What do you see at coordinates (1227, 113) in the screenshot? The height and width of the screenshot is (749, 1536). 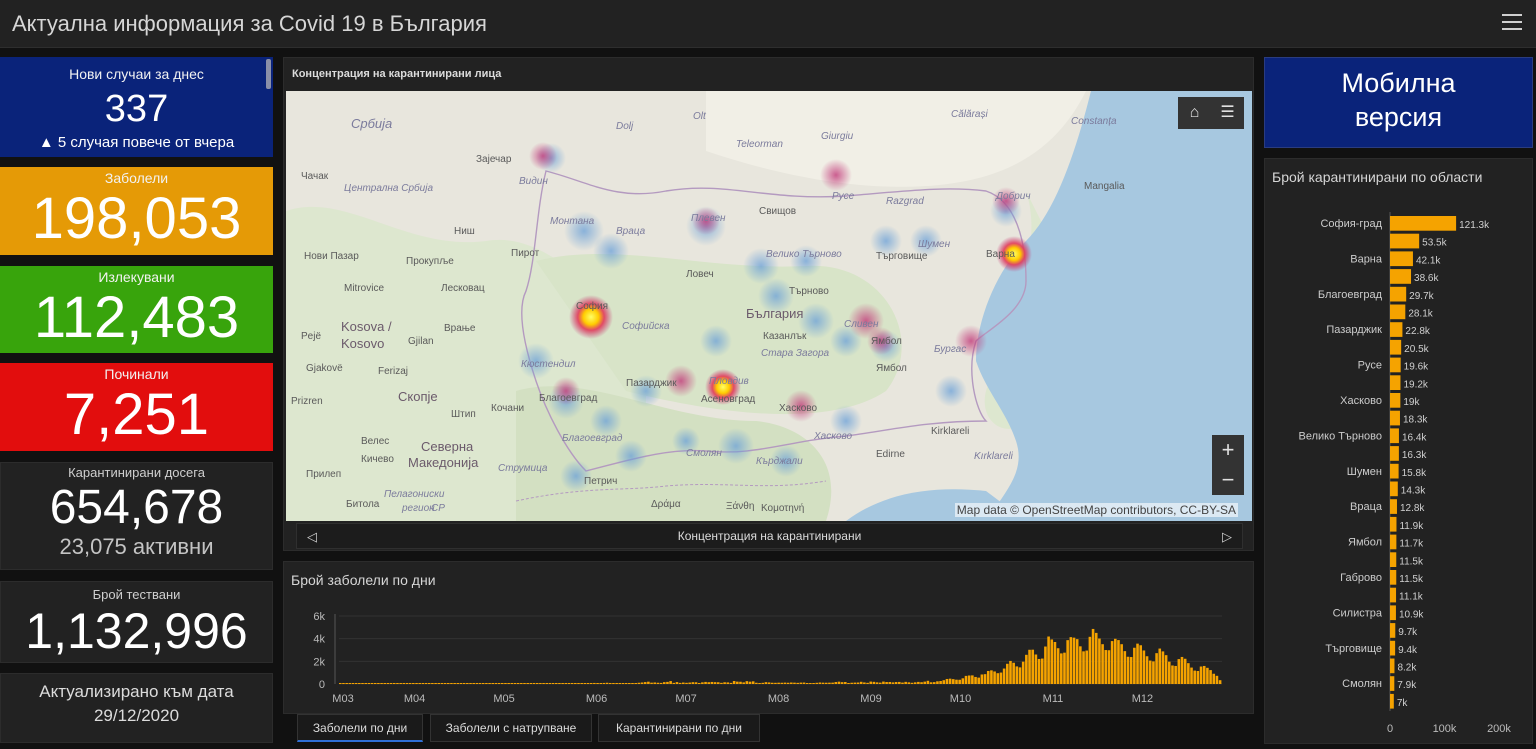 I see `list-icon: ☰` at bounding box center [1227, 113].